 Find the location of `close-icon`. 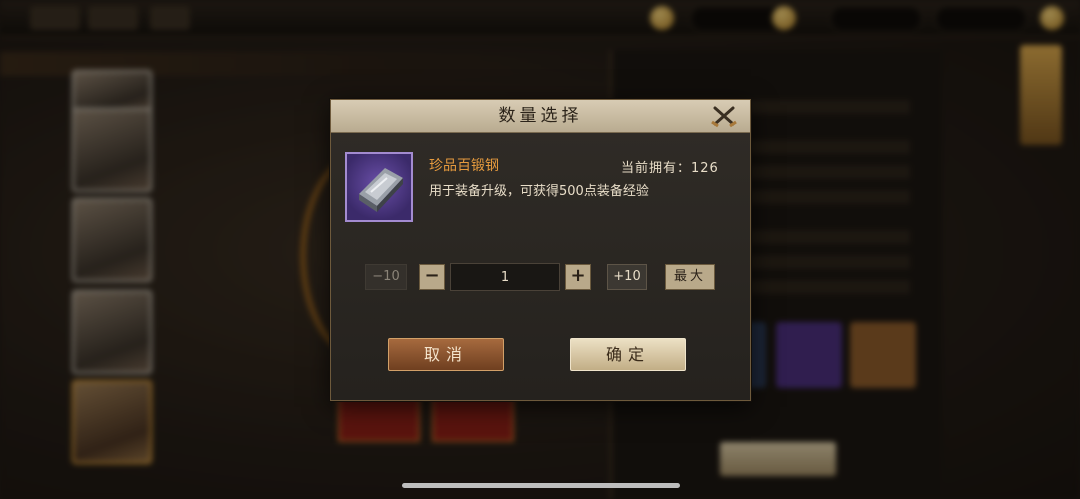

close-icon is located at coordinates (724, 116).